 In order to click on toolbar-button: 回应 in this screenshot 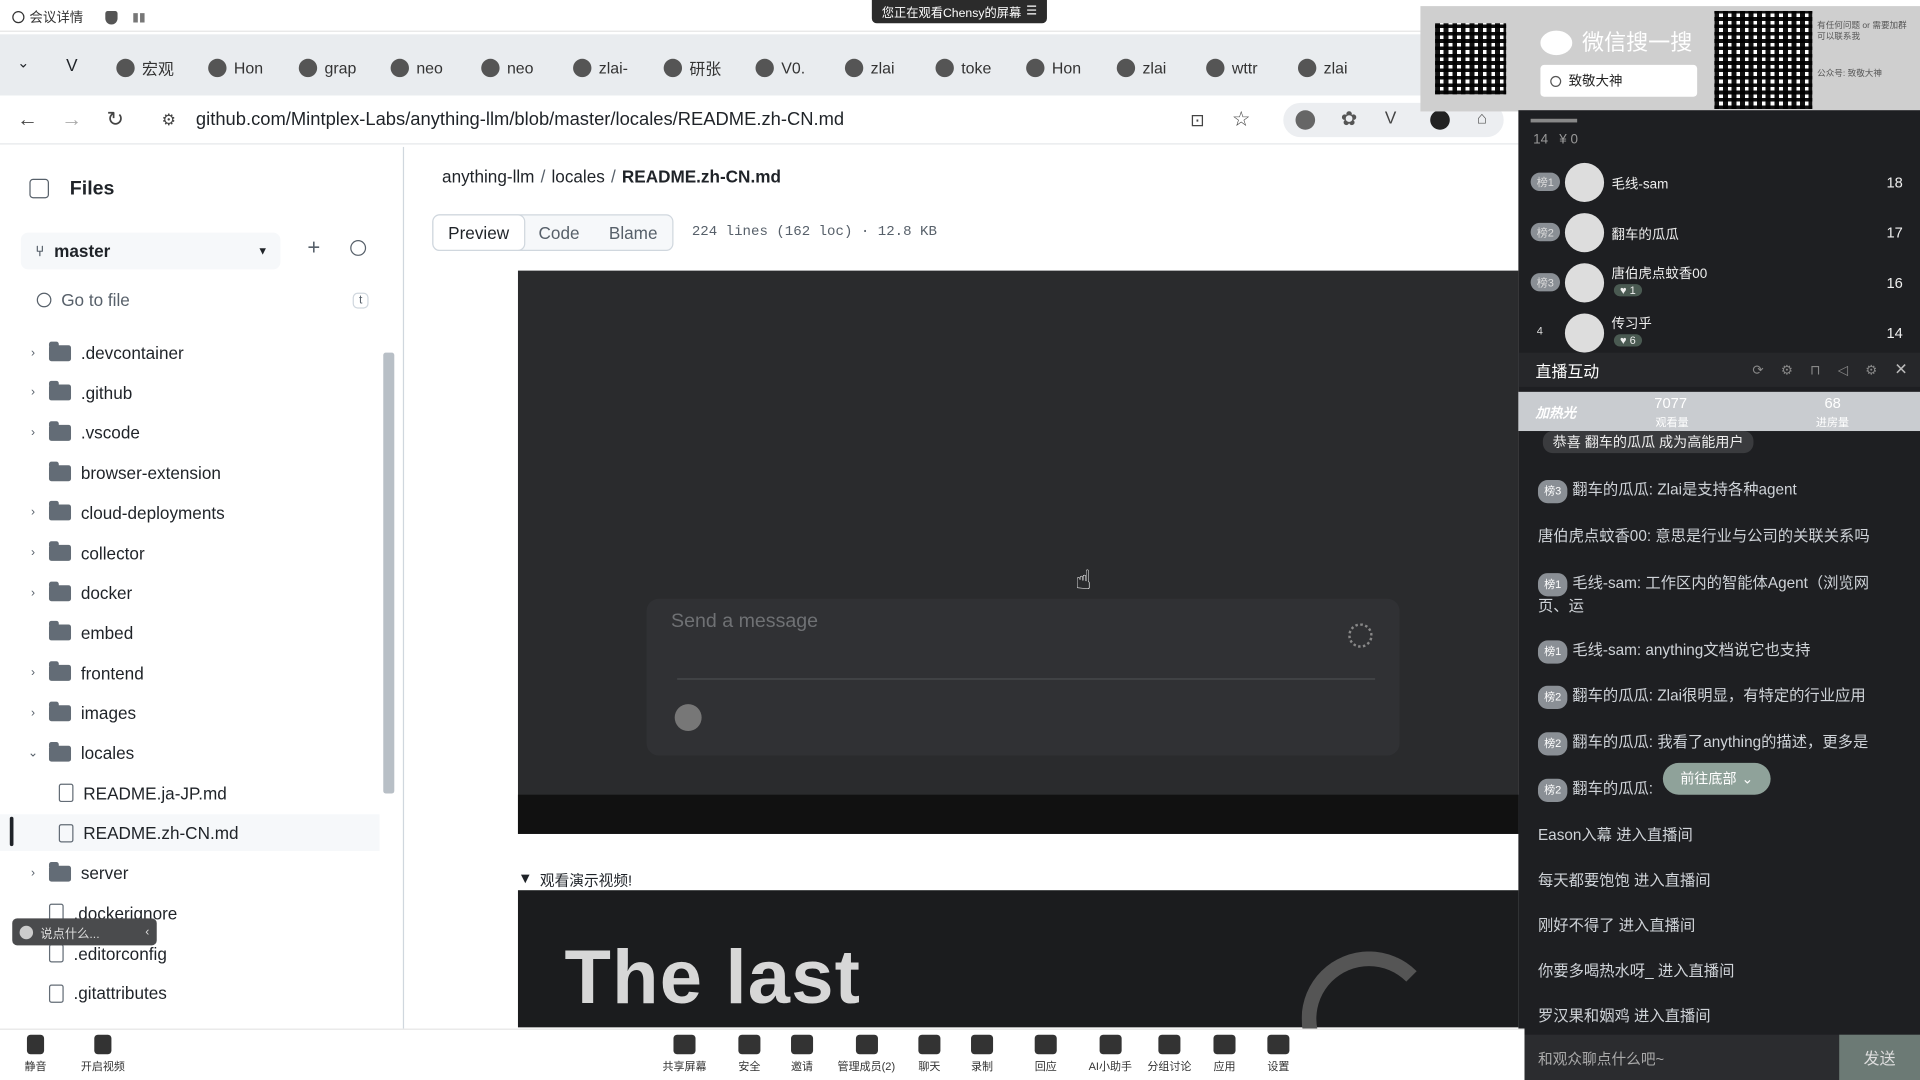, I will do `click(1045, 1054)`.